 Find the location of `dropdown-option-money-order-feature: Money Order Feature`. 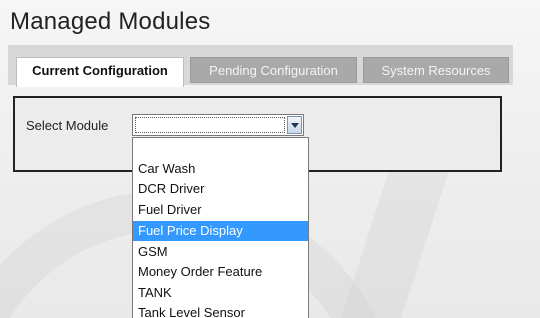

dropdown-option-money-order-feature: Money Order Feature is located at coordinates (220, 272).